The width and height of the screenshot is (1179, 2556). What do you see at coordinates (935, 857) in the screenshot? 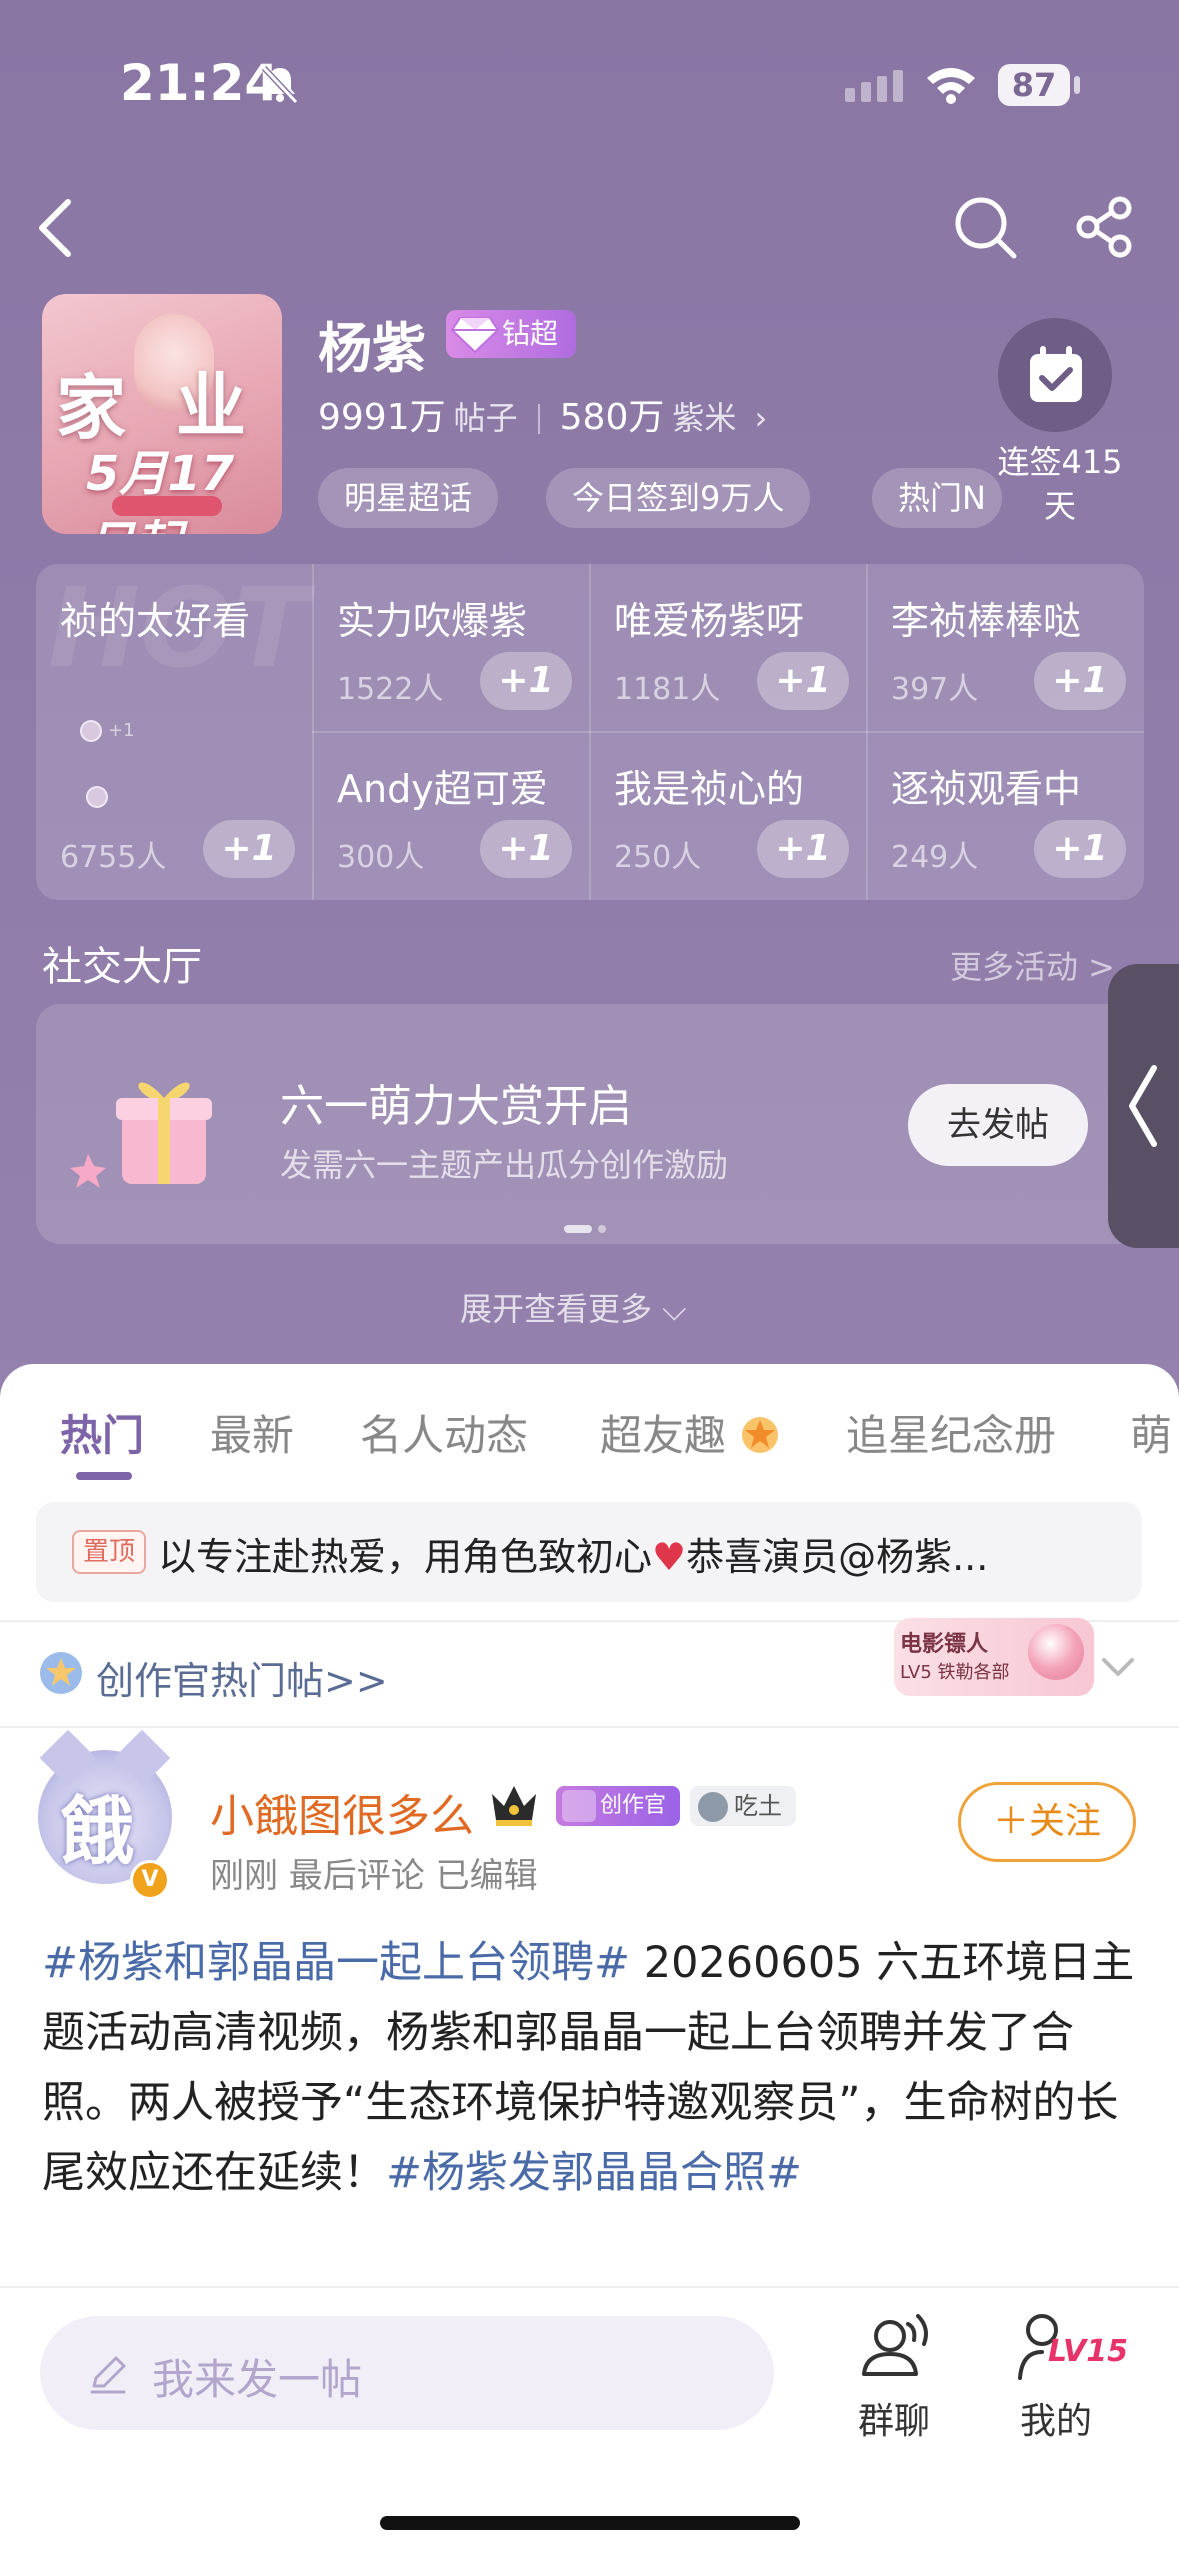
I see `cell-count: 249人` at bounding box center [935, 857].